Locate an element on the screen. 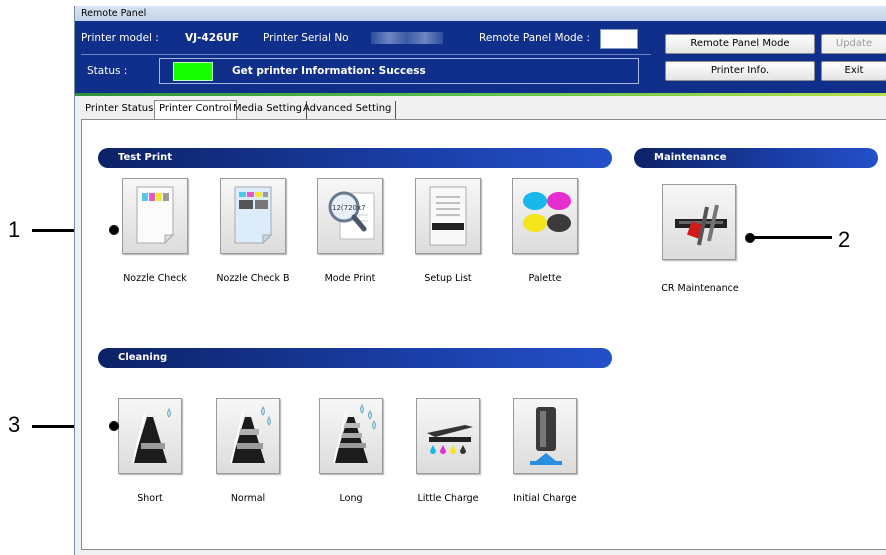 Image resolution: width=886 pixels, height=555 pixels. status-indicator is located at coordinates (193, 71).